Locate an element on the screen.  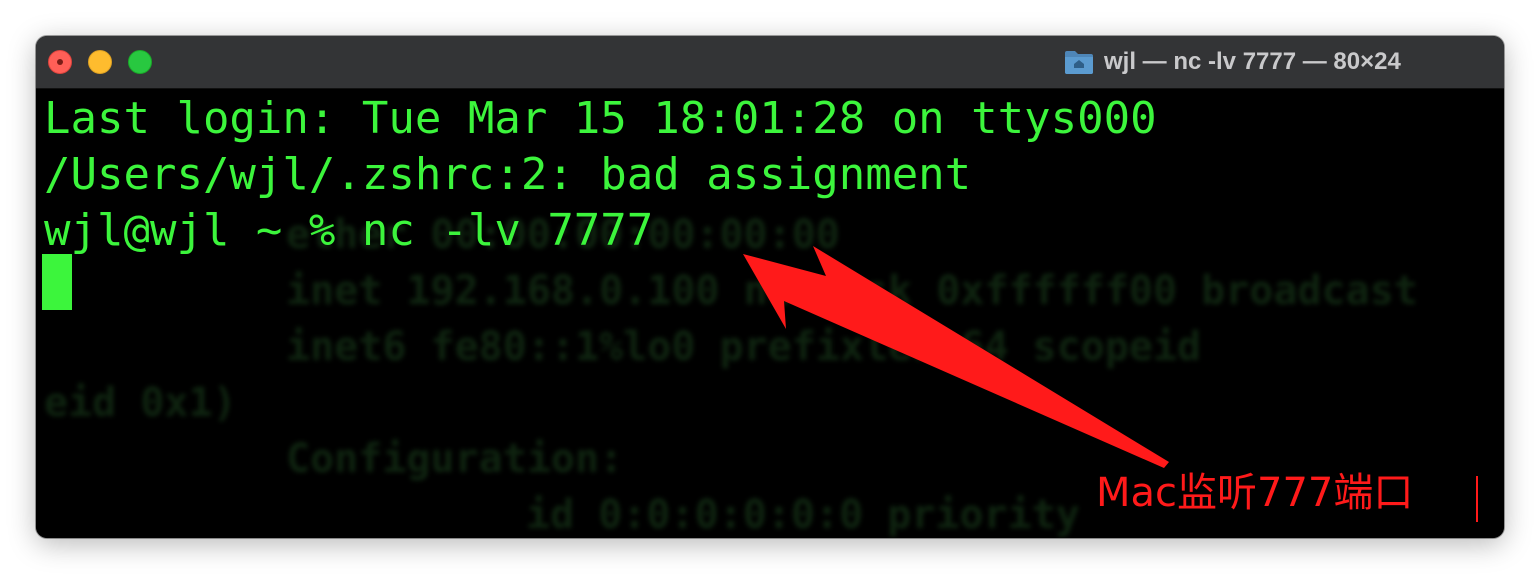
annotation-label: Mac监听777端口 is located at coordinates (1255, 493).